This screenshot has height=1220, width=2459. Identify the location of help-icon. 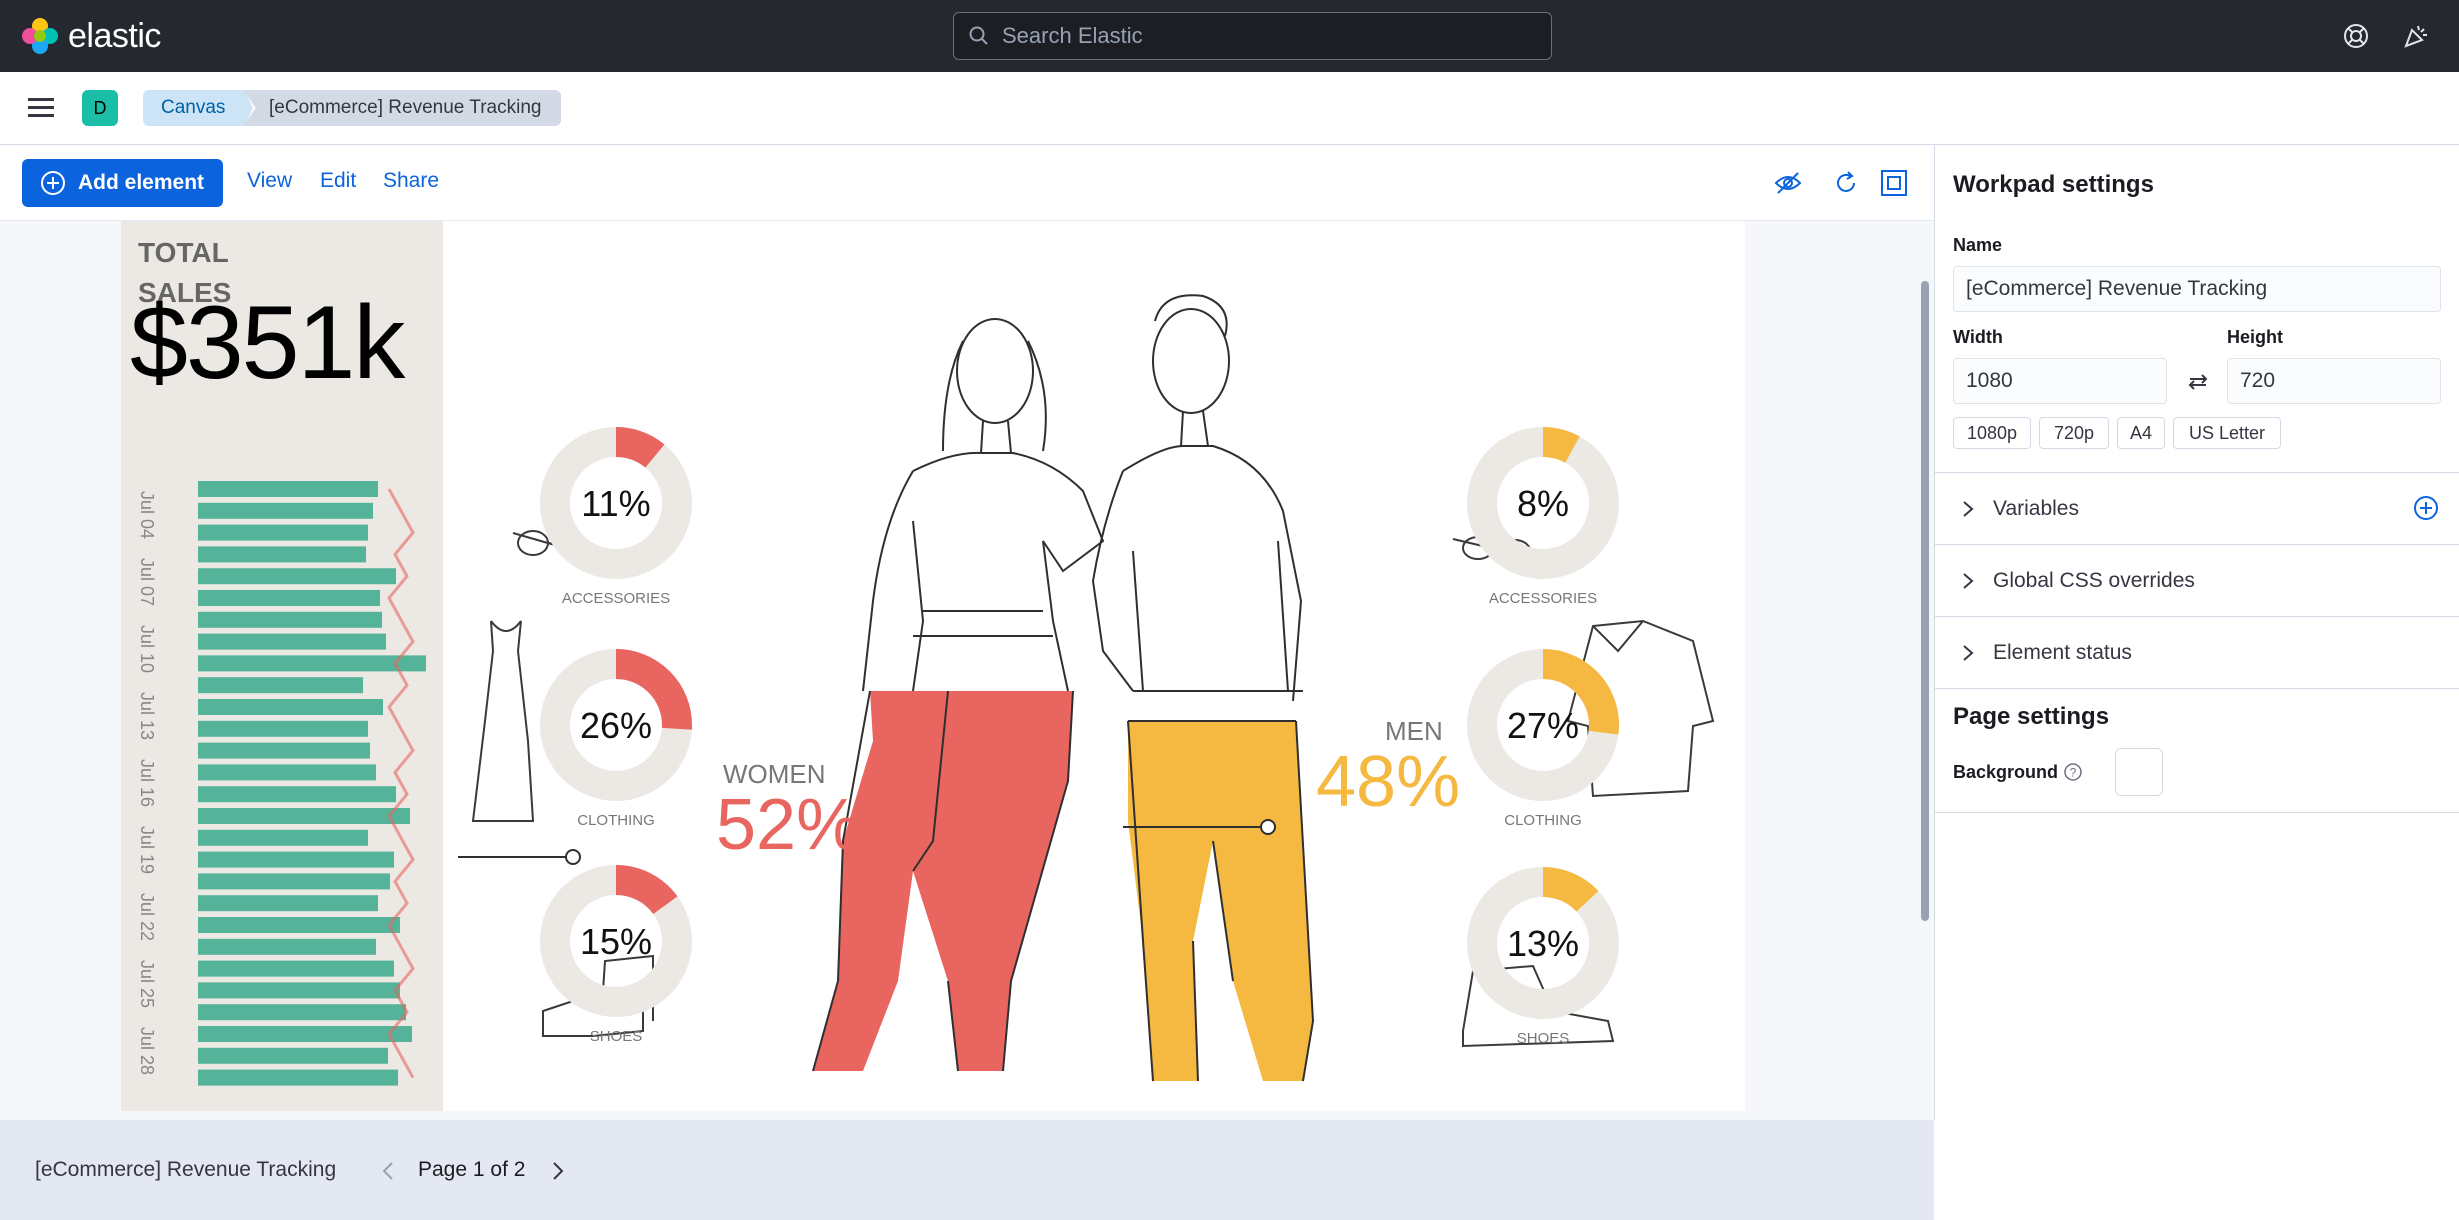
(2356, 36).